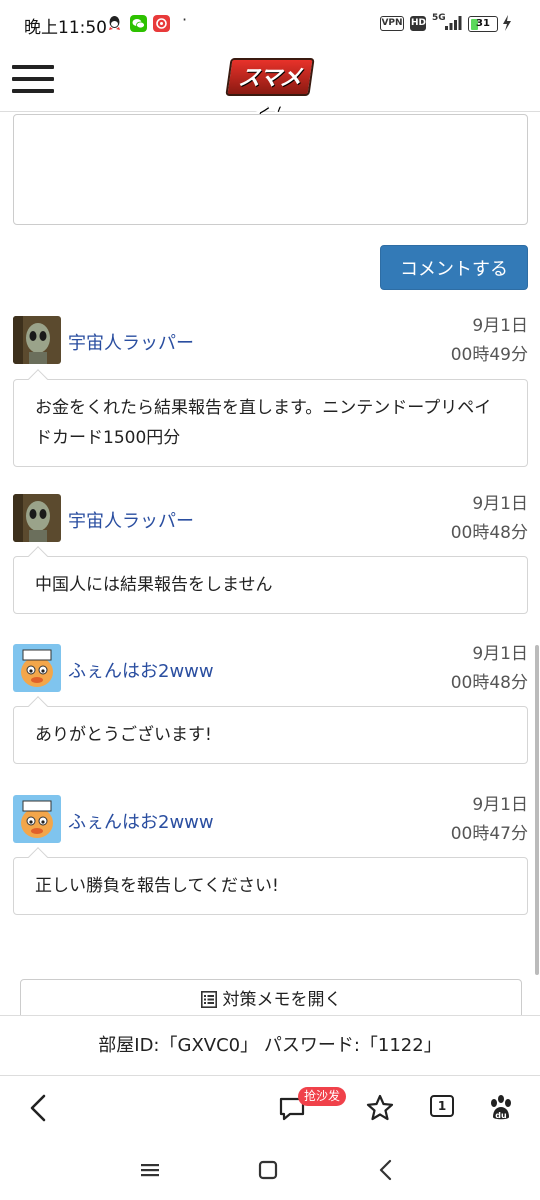  Describe the element at coordinates (507, 25) in the screenshot. I see `charging-icon` at that location.